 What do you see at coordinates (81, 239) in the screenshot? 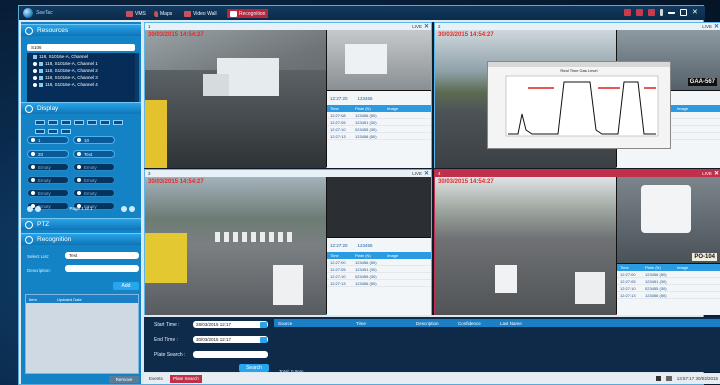
I see `recognition-header: Recognition` at bounding box center [81, 239].